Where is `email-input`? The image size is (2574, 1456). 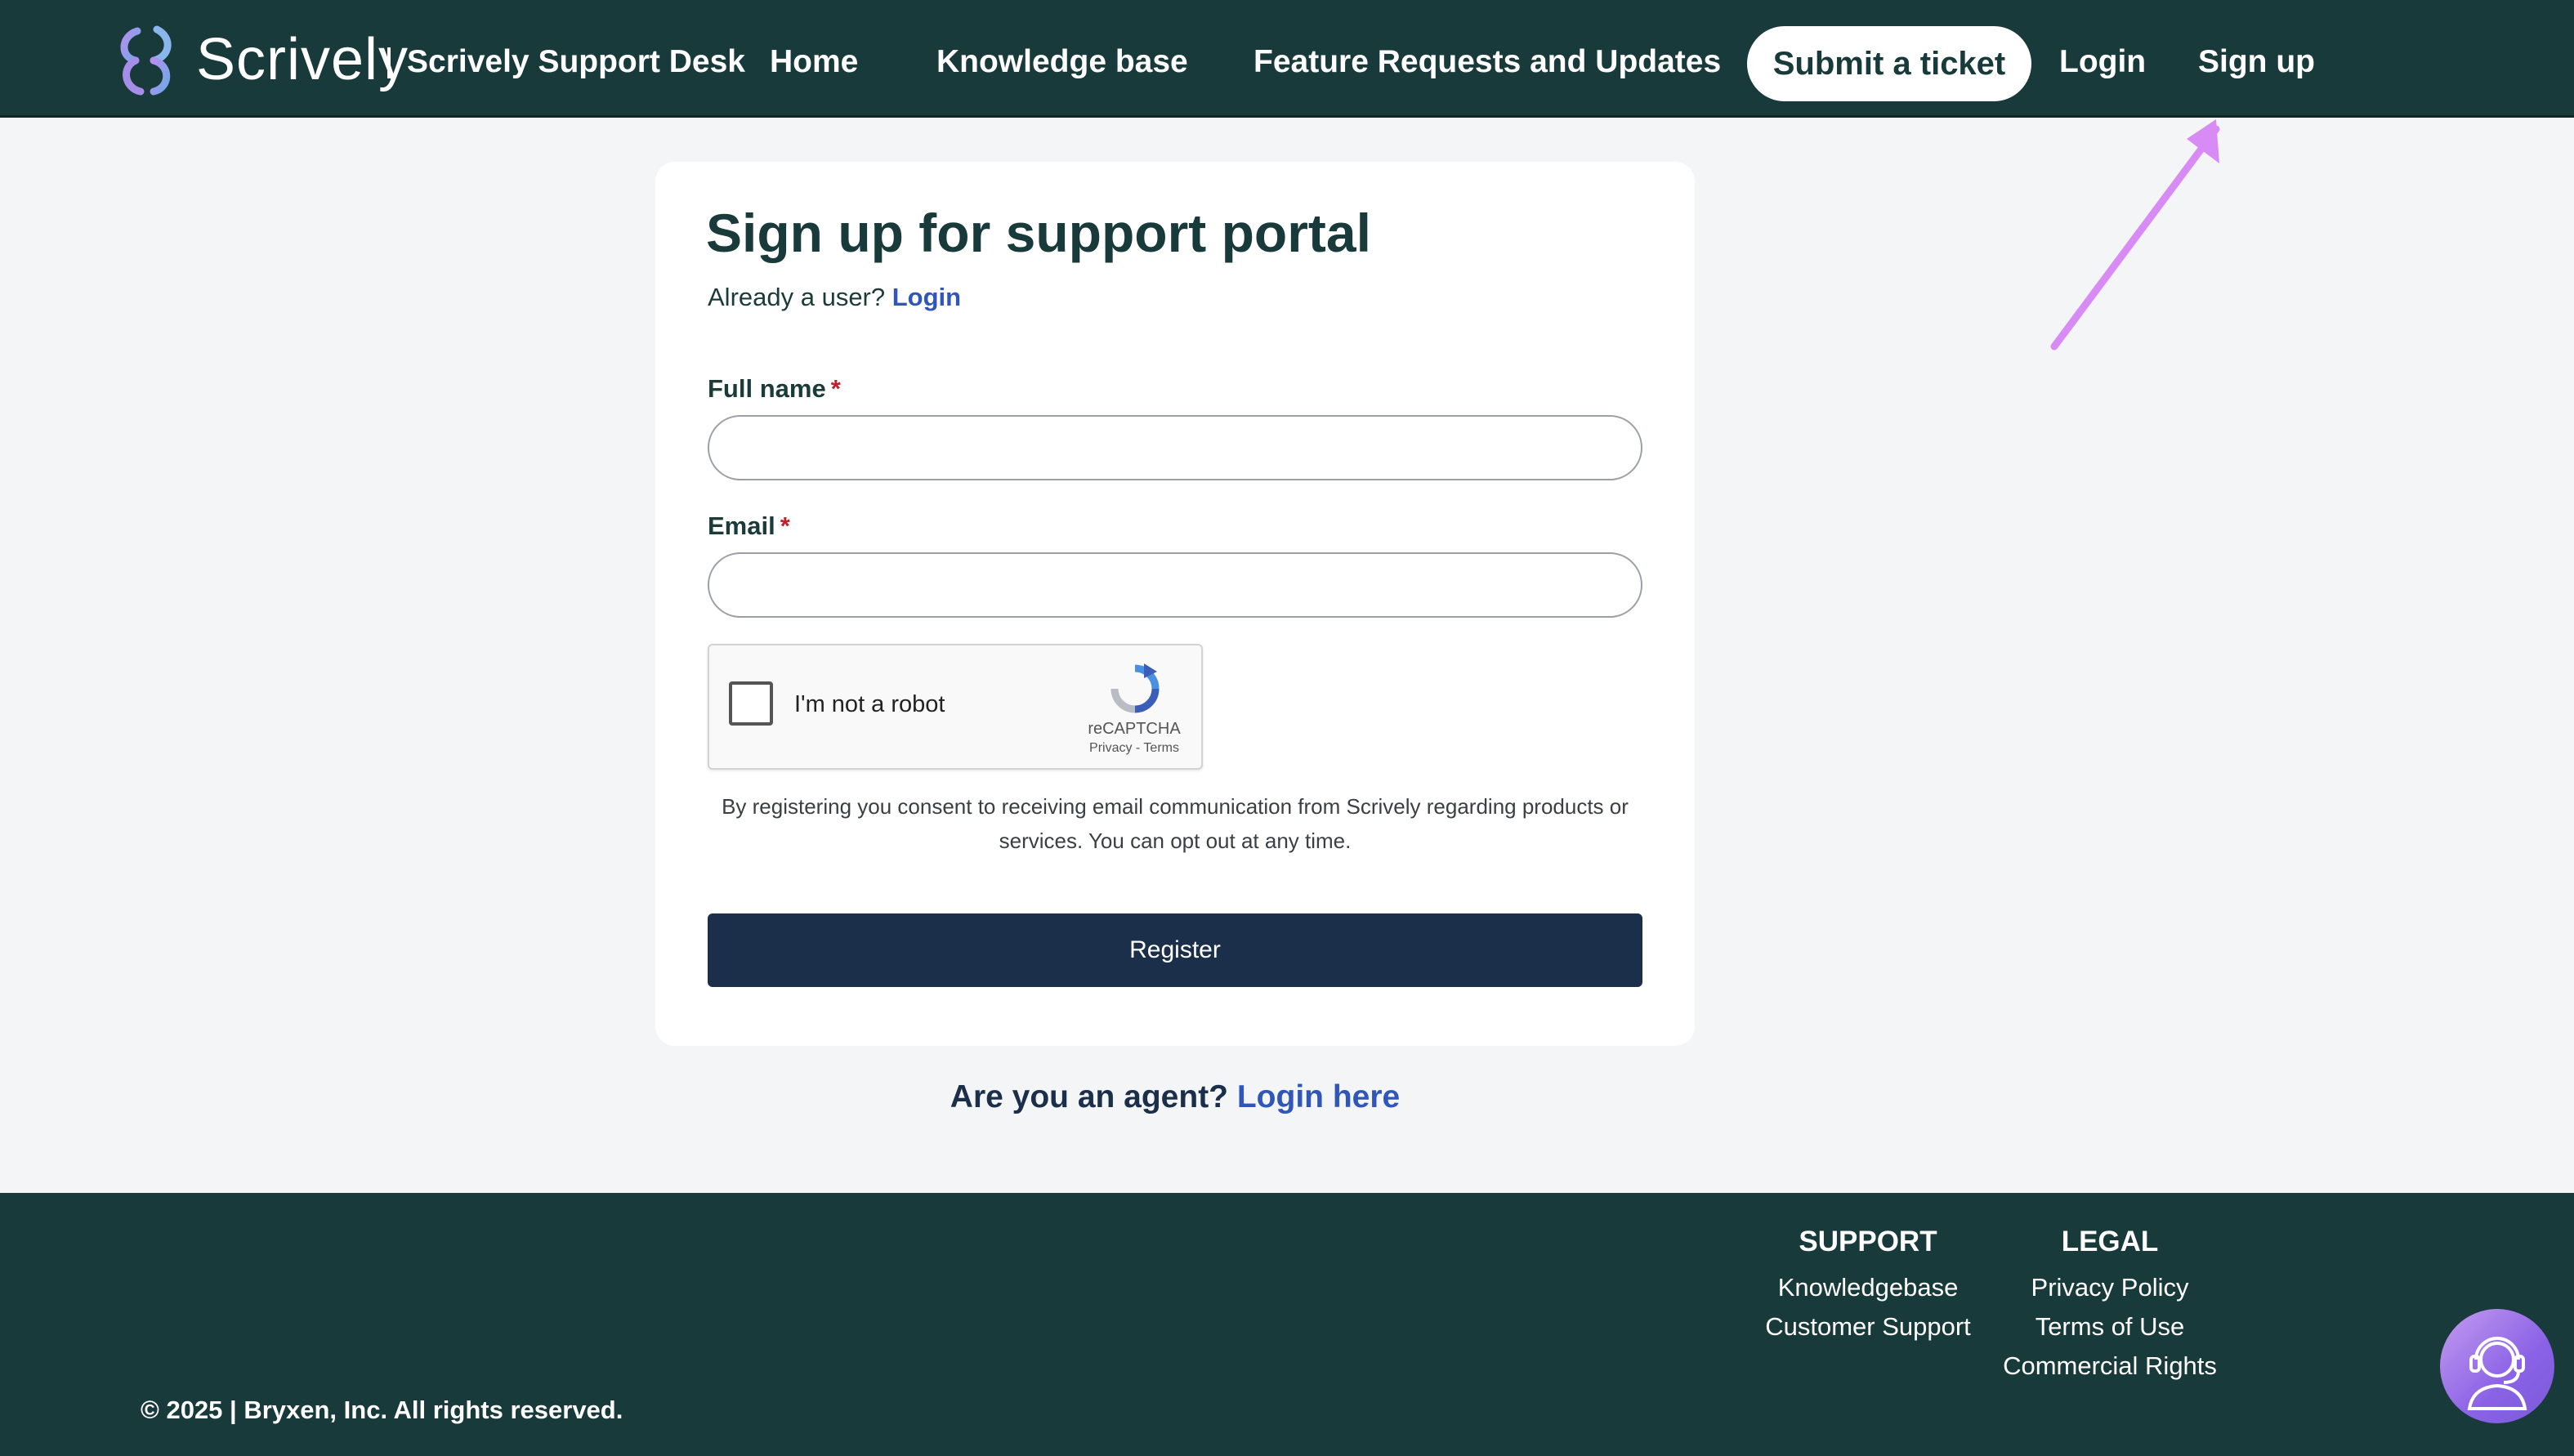 email-input is located at coordinates (1175, 585).